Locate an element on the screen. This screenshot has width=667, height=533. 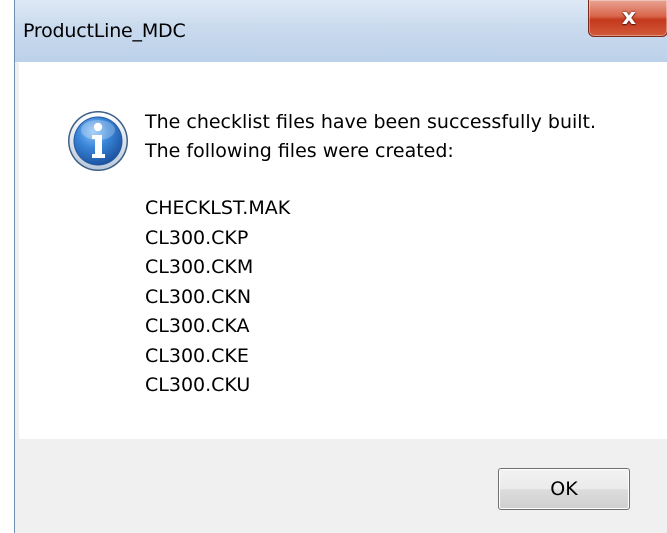
list-item: CL300.CKN is located at coordinates (198, 296).